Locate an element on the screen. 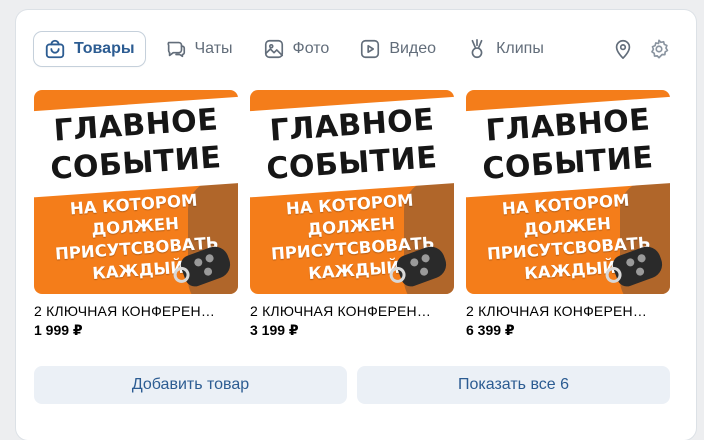 Image resolution: width=704 pixels, height=440 pixels. clips-icon is located at coordinates (477, 49).